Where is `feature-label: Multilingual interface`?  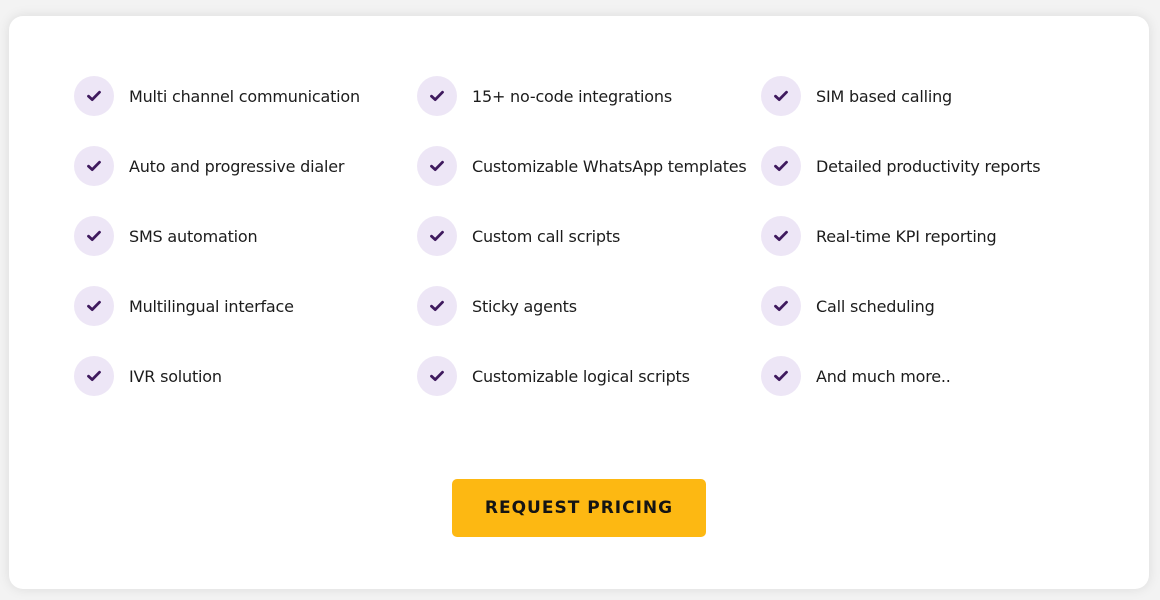
feature-label: Multilingual interface is located at coordinates (211, 306).